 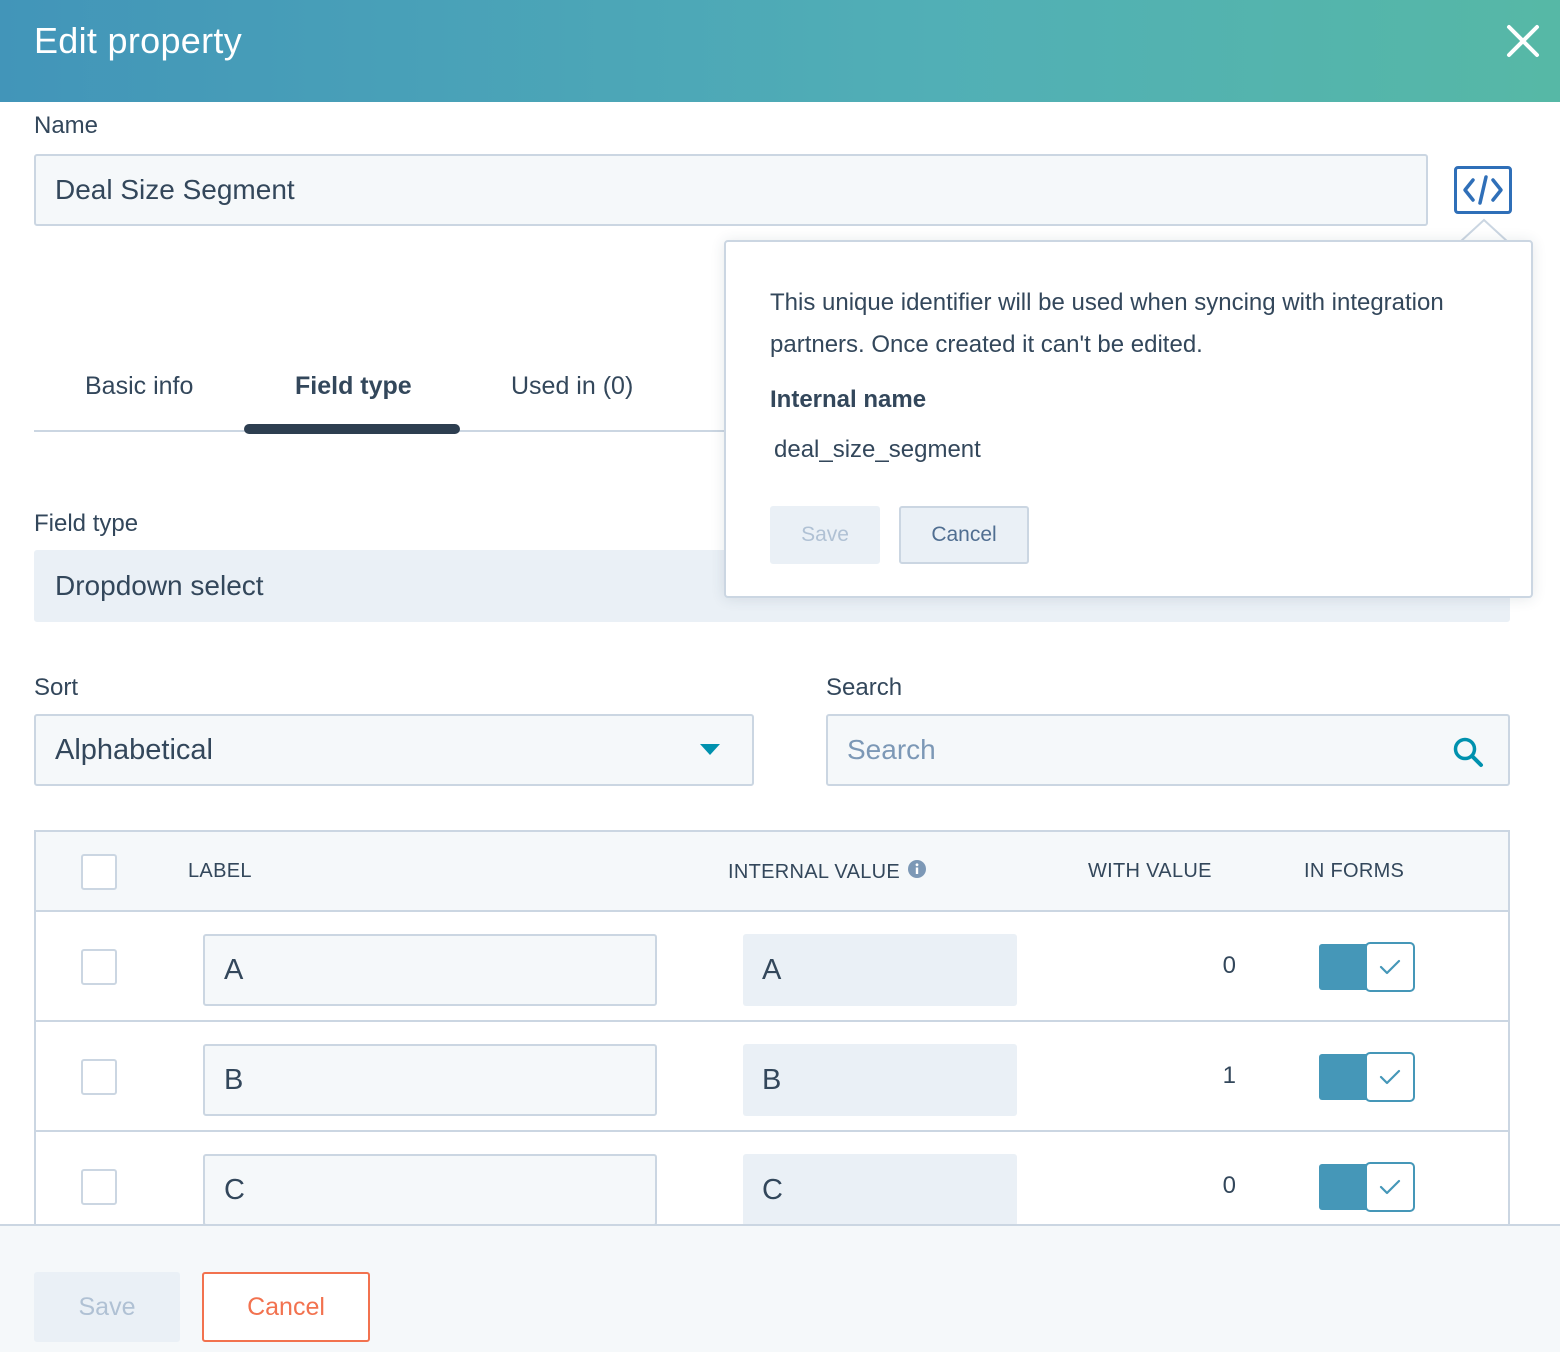 What do you see at coordinates (1229, 1075) in the screenshot?
I see `with-value-count: 1` at bounding box center [1229, 1075].